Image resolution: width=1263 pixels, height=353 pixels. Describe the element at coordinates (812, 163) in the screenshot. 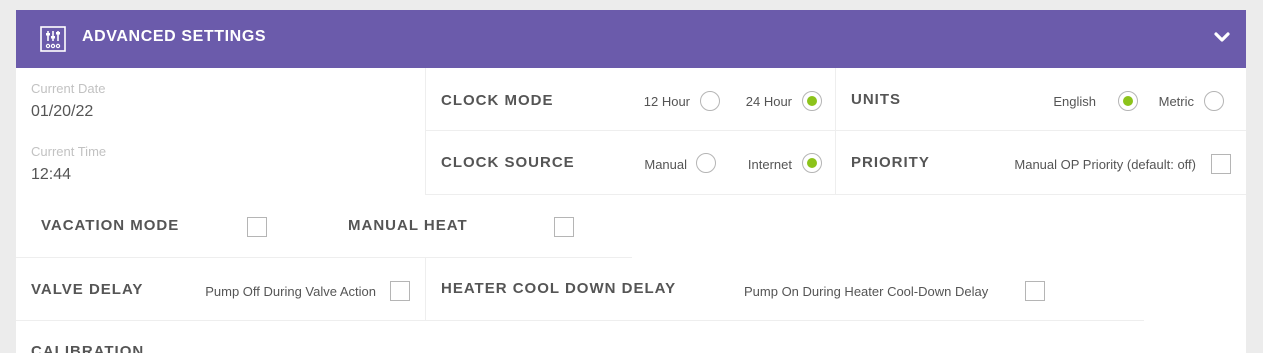

I see `clock-source-internet-radio` at that location.